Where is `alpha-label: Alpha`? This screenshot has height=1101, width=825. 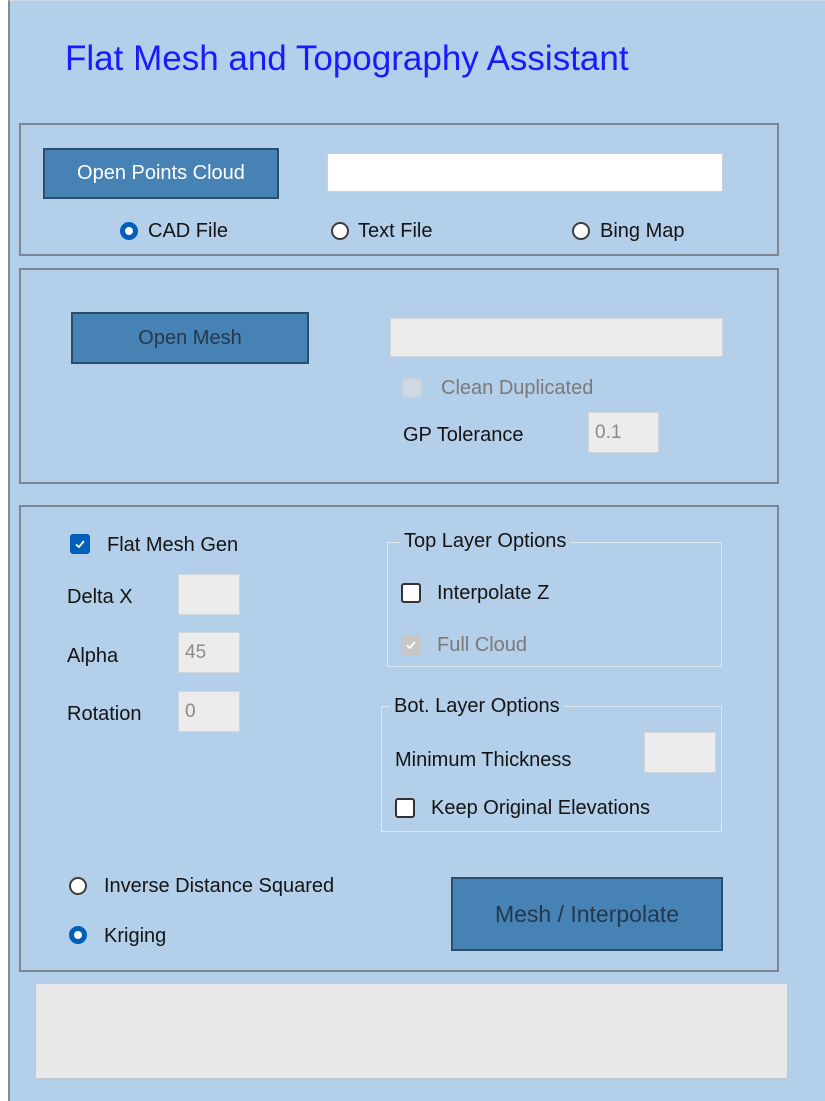
alpha-label: Alpha is located at coordinates (93, 656).